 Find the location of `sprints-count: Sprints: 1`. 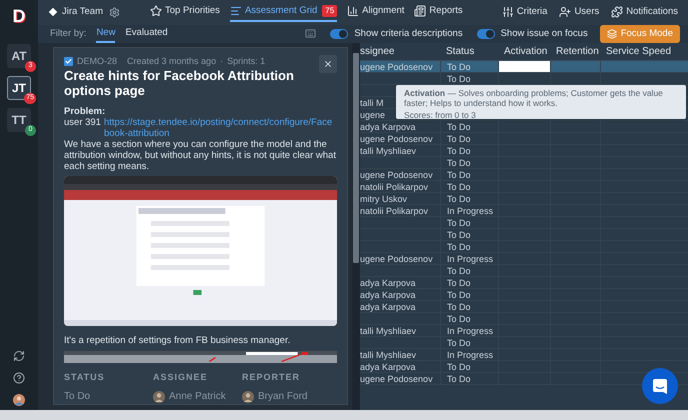

sprints-count: Sprints: 1 is located at coordinates (246, 61).